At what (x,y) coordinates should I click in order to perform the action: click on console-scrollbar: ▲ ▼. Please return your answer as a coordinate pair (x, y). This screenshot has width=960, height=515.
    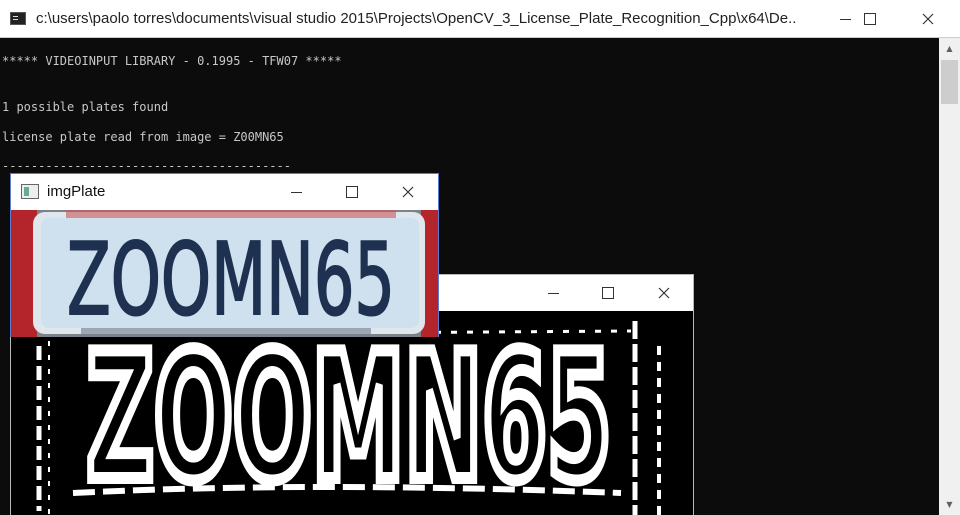
    Looking at the image, I should click on (949, 276).